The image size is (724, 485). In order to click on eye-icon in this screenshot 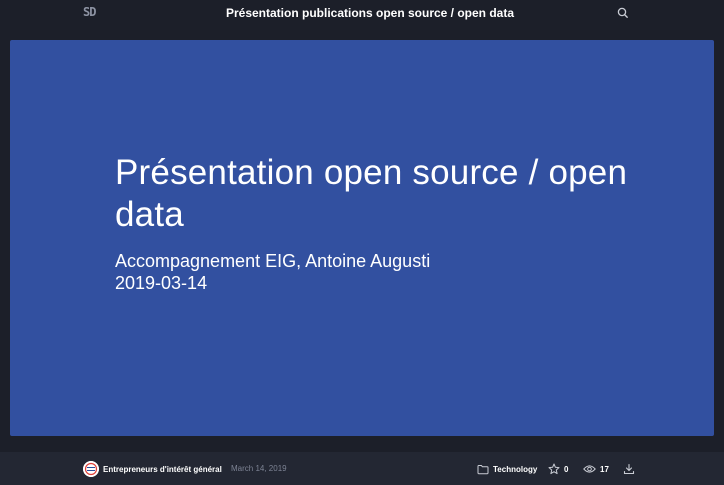, I will do `click(589, 469)`.